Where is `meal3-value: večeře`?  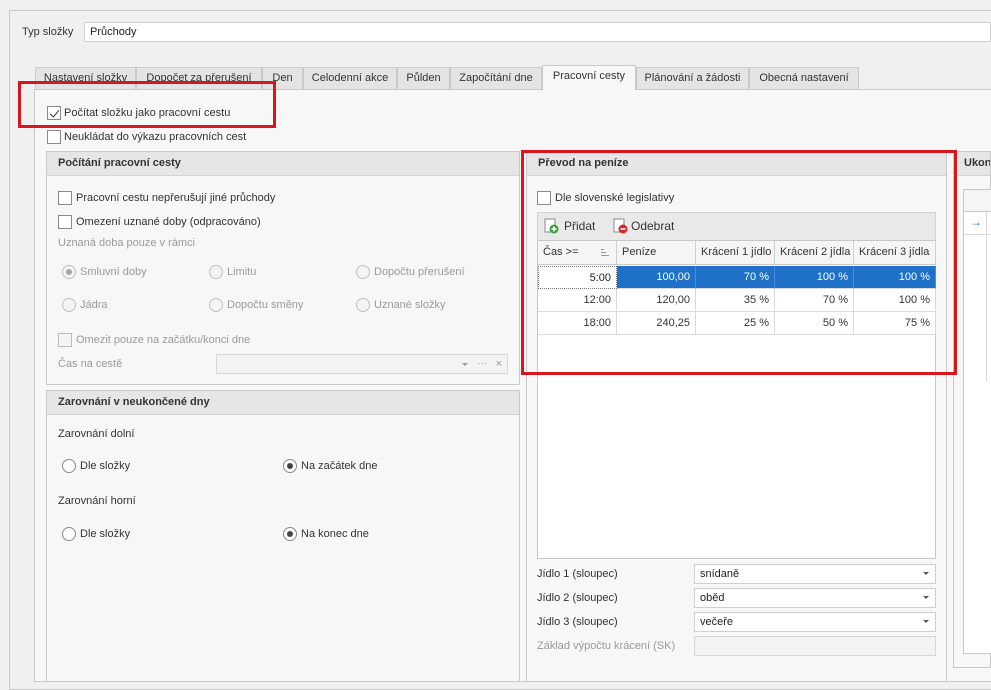
meal3-value: večeře is located at coordinates (717, 622).